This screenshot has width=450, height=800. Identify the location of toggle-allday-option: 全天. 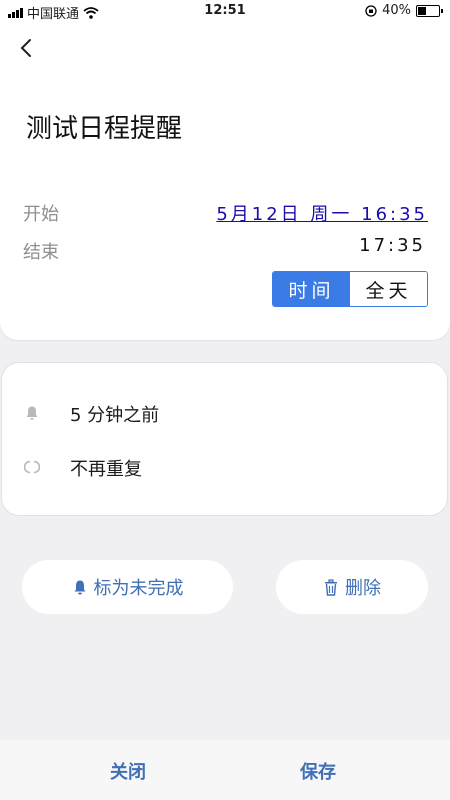
(388, 289).